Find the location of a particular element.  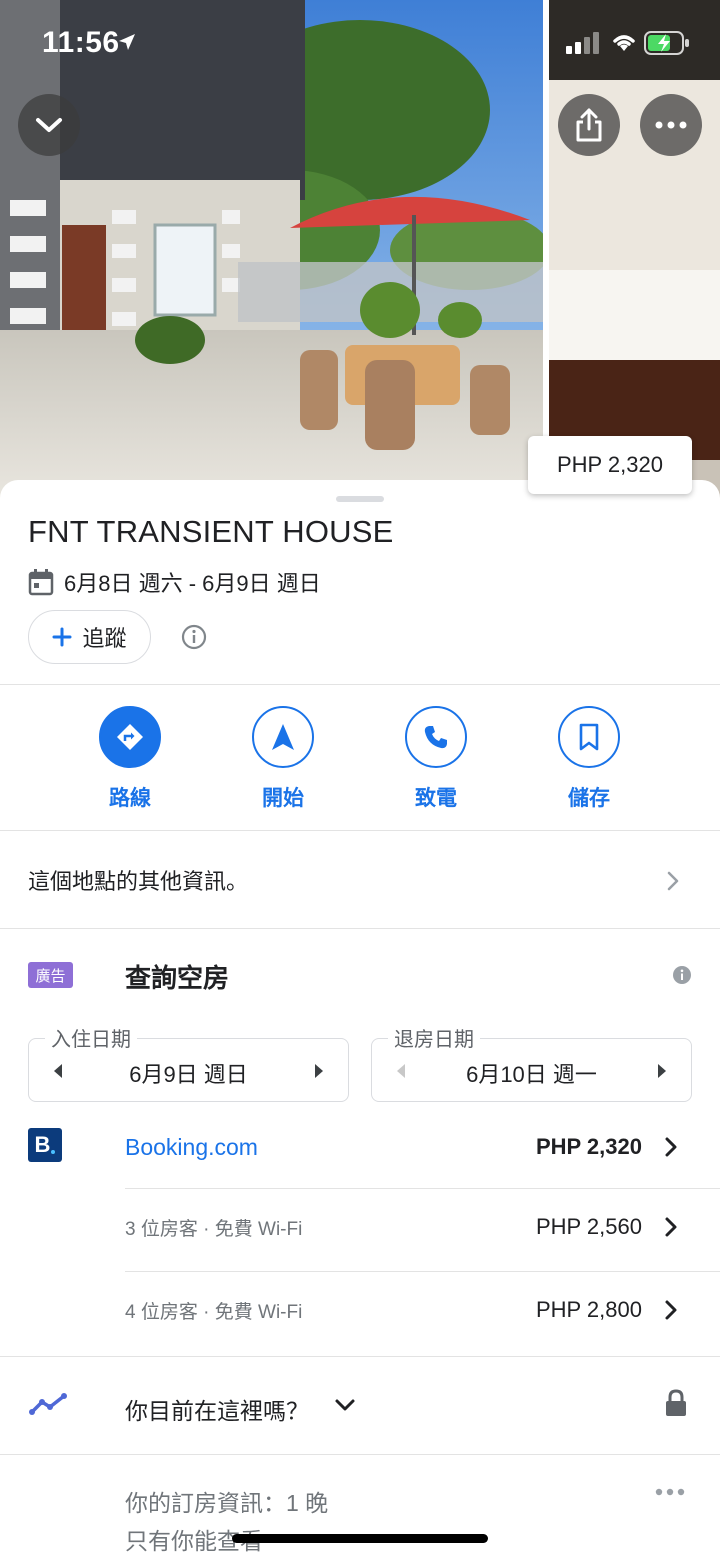

navigation-arrow-icon is located at coordinates (283, 737).